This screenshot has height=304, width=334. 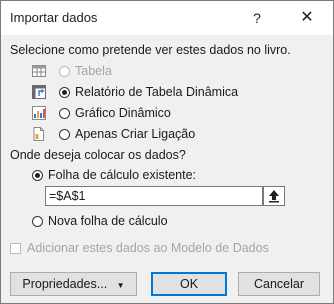 What do you see at coordinates (167, 18) in the screenshot?
I see `title-bar: Importar dados ? ✕` at bounding box center [167, 18].